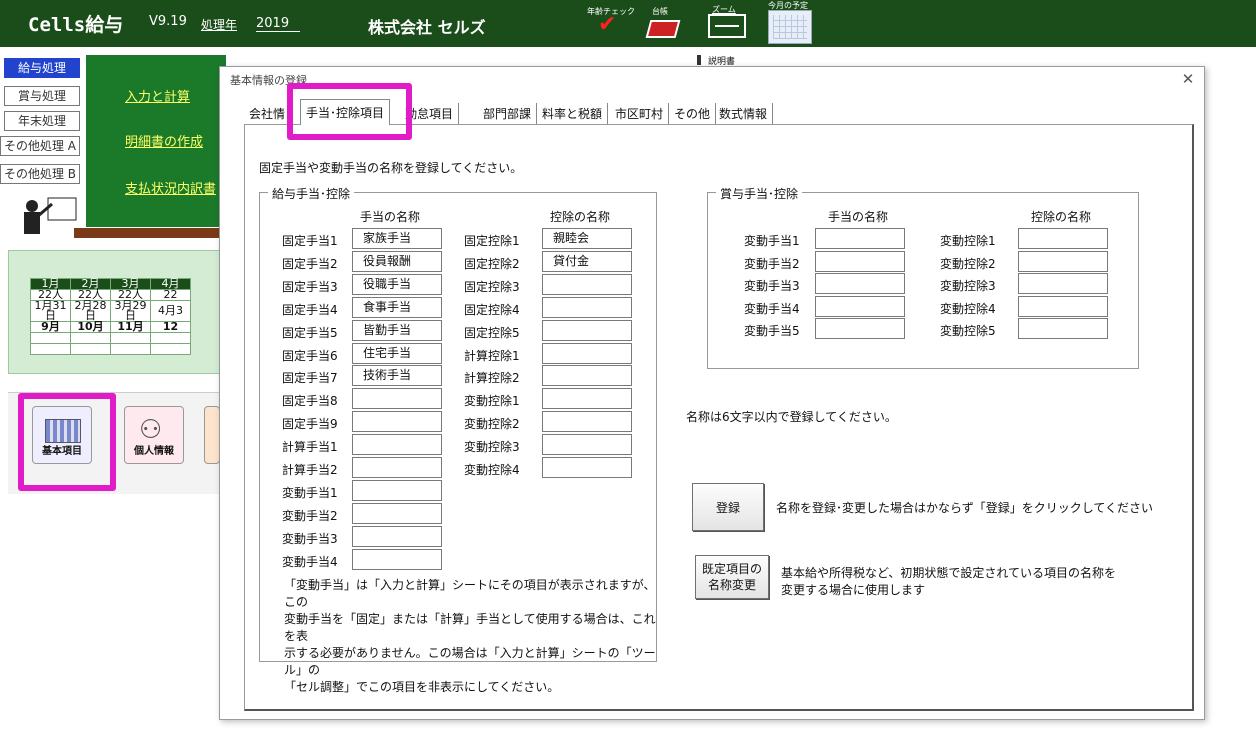  I want to click on allowance-row-label: 計算手当2, so click(310, 470).